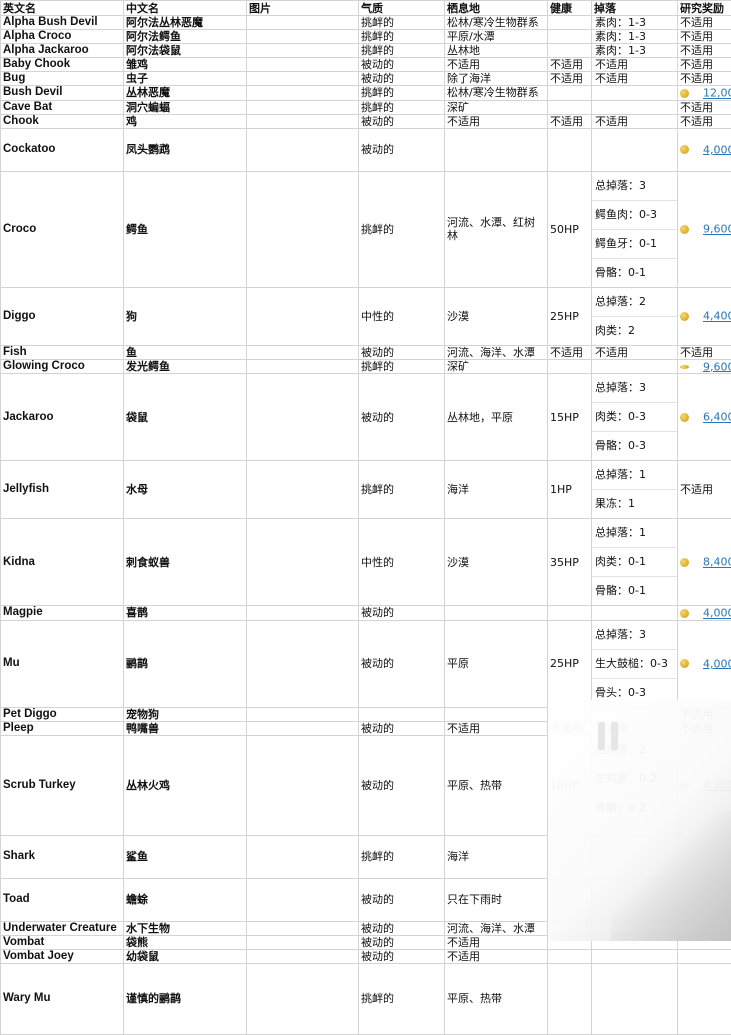 The height and width of the screenshot is (1035, 731). What do you see at coordinates (62, 229) in the screenshot?
I see `cell-en-name: Croco` at bounding box center [62, 229].